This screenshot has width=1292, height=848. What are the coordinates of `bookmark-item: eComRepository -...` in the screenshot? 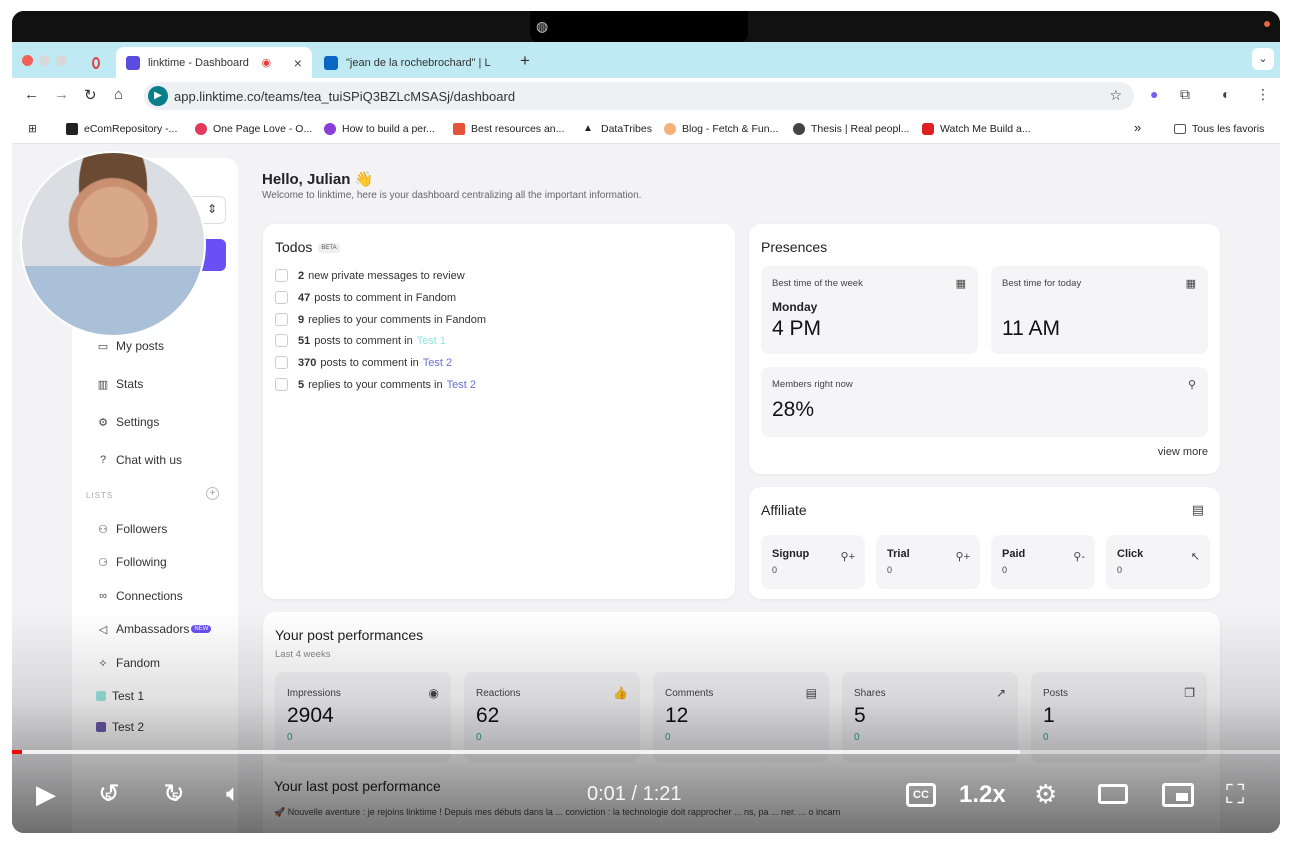 It's located at (121, 129).